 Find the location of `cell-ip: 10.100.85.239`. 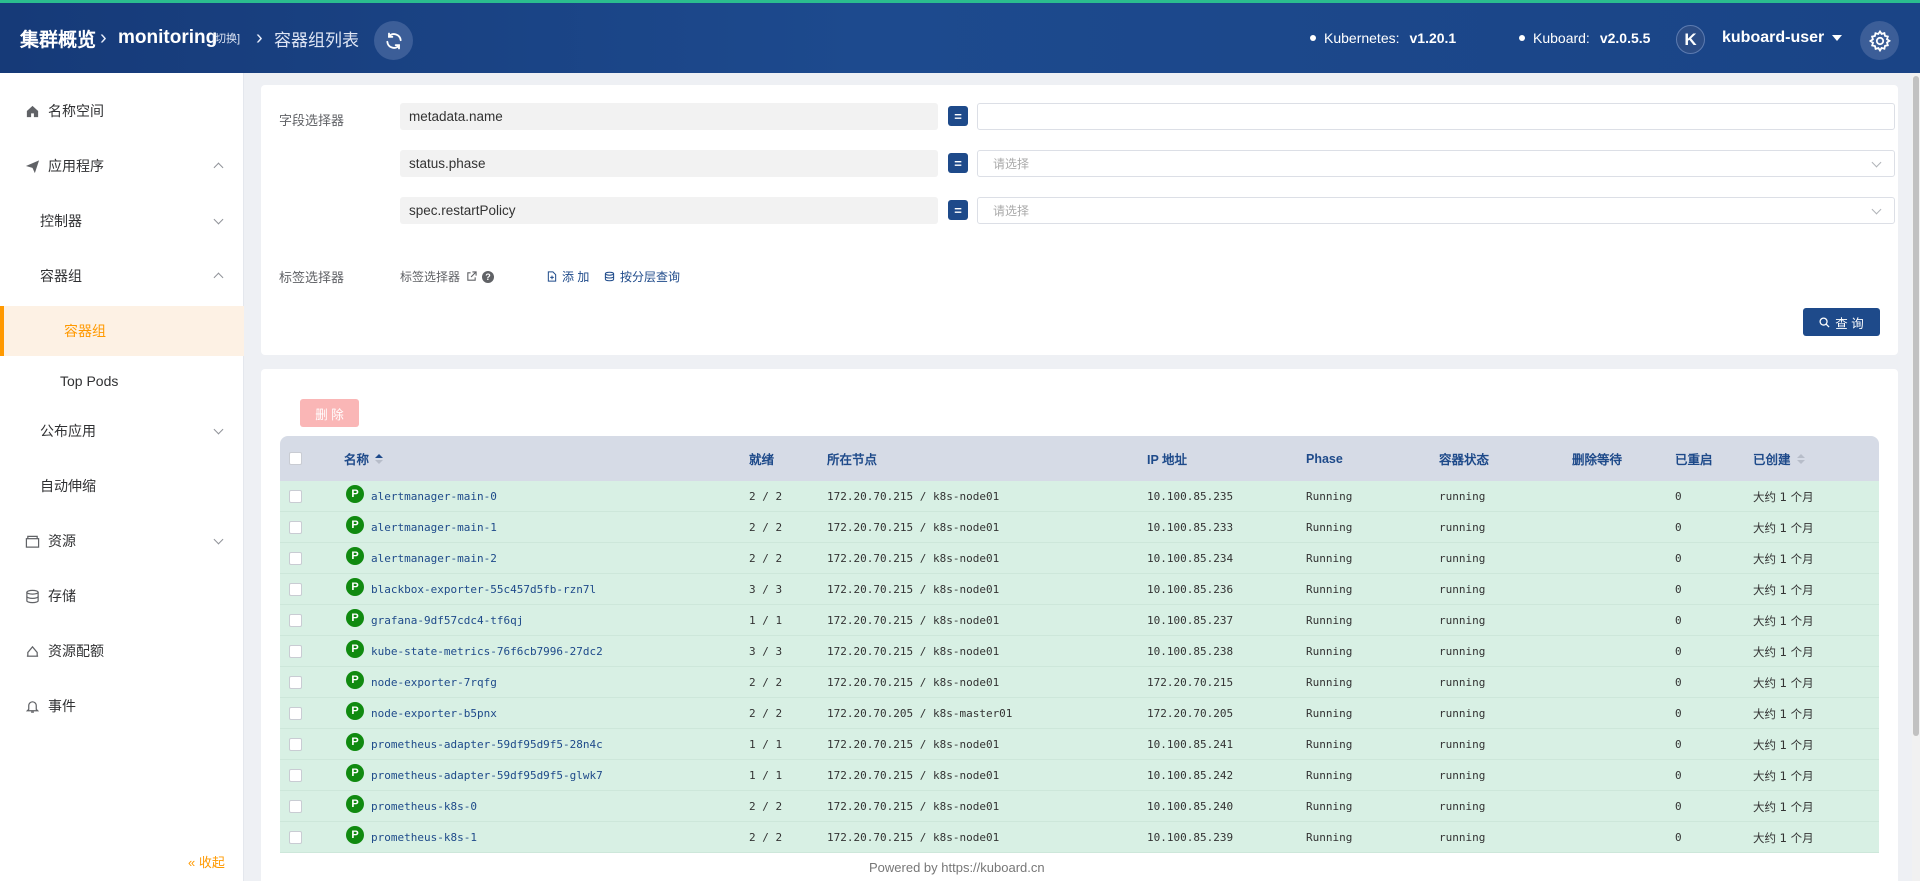

cell-ip: 10.100.85.239 is located at coordinates (1190, 837).